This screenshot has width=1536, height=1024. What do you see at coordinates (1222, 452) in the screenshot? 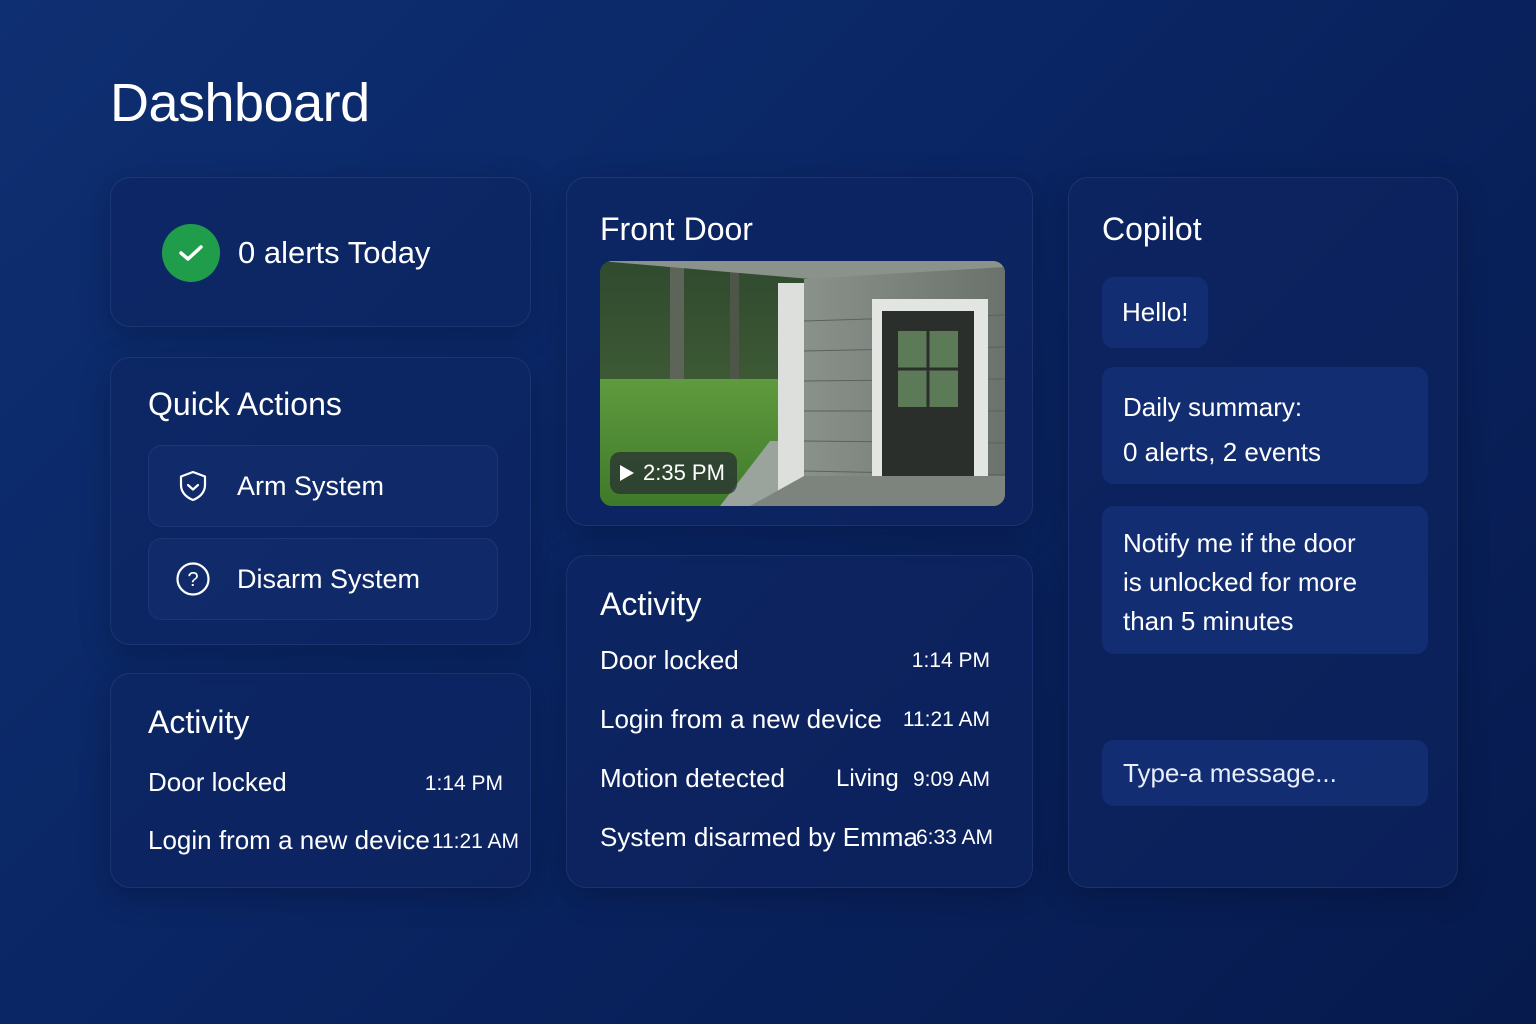
I see `chat-message-line: 0 alerts, 2 events` at bounding box center [1222, 452].